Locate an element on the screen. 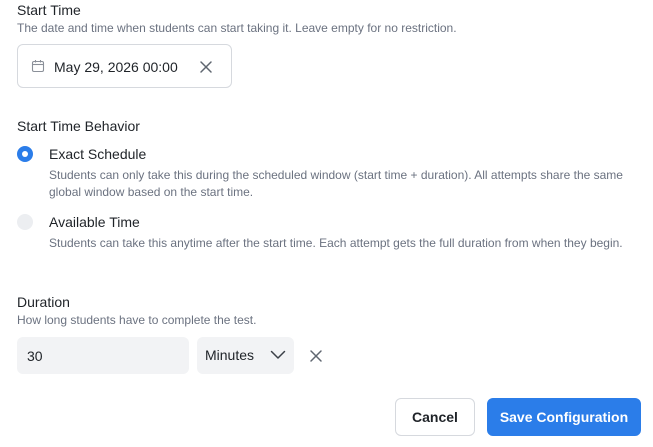 Image resolution: width=653 pixels, height=447 pixels. chevron-down-icon is located at coordinates (278, 354).